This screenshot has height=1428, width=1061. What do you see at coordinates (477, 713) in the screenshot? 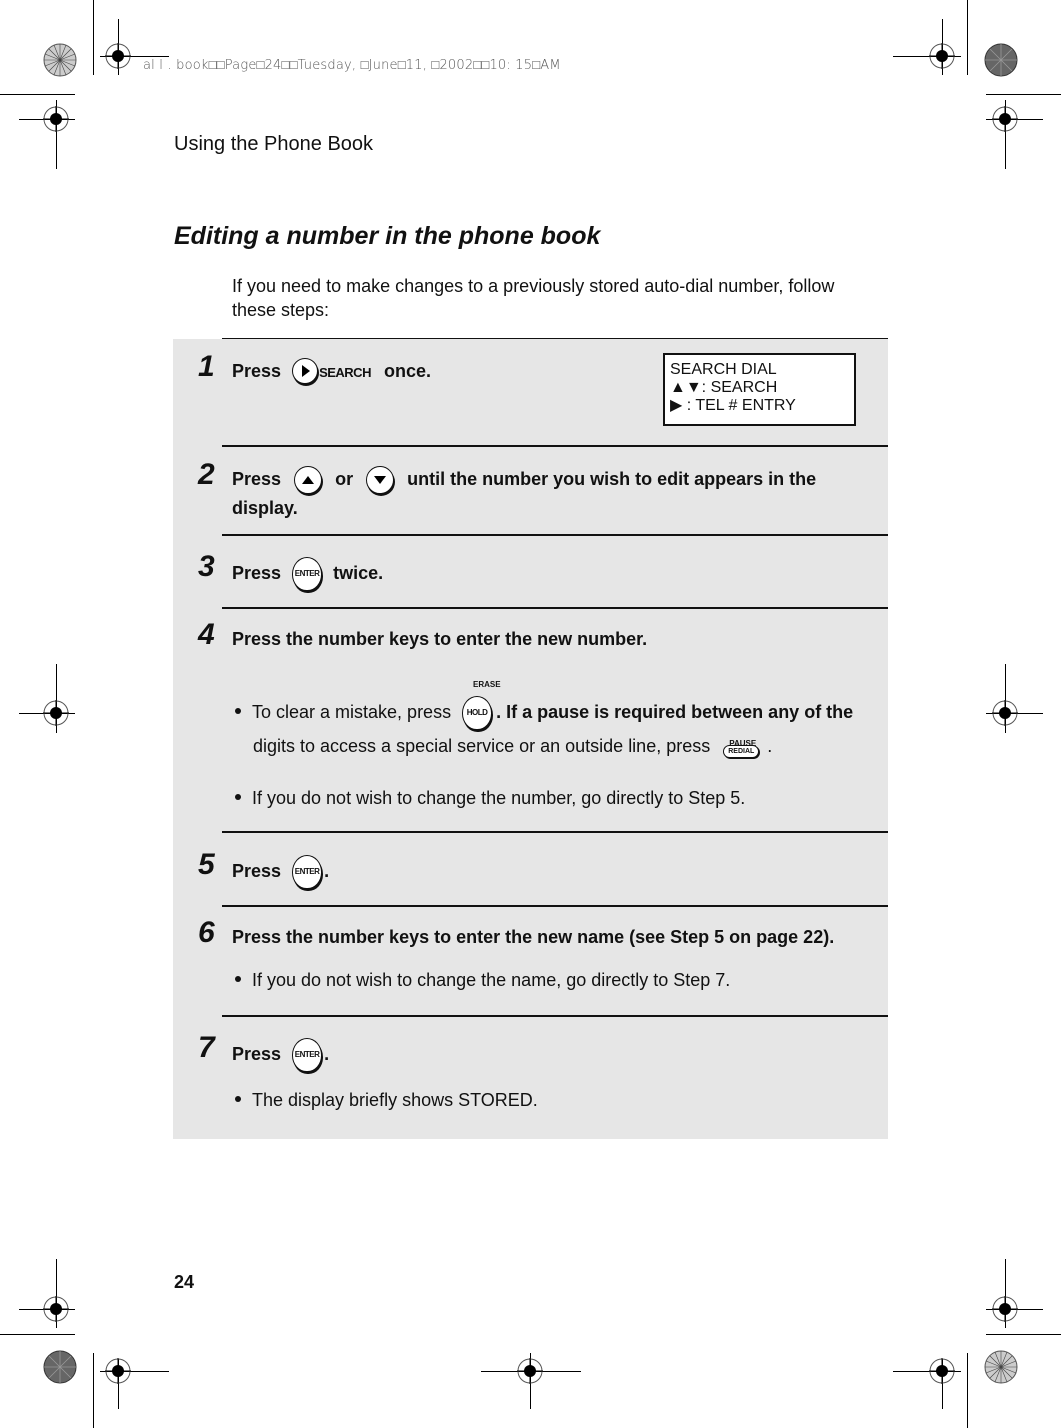
I see `hold-key-icon: HOLD` at bounding box center [477, 713].